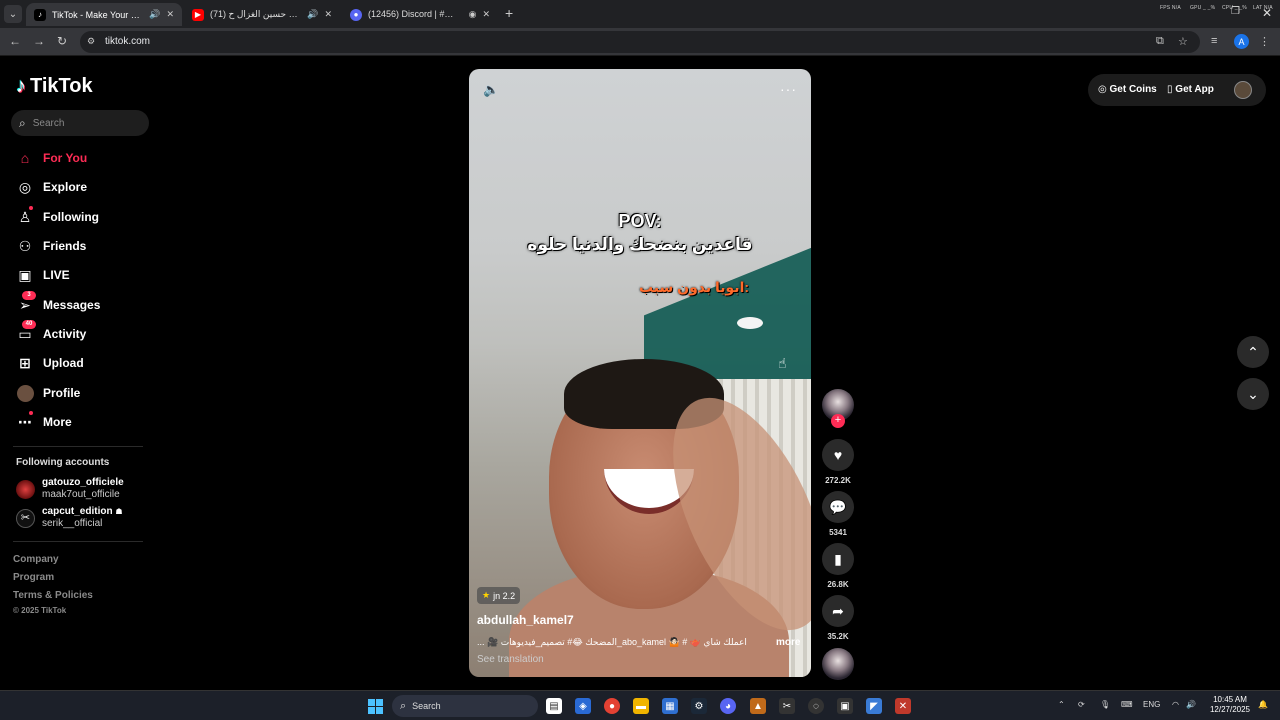 The image size is (1280, 720). Describe the element at coordinates (838, 507) in the screenshot. I see `comment-icon: 💬` at that location.